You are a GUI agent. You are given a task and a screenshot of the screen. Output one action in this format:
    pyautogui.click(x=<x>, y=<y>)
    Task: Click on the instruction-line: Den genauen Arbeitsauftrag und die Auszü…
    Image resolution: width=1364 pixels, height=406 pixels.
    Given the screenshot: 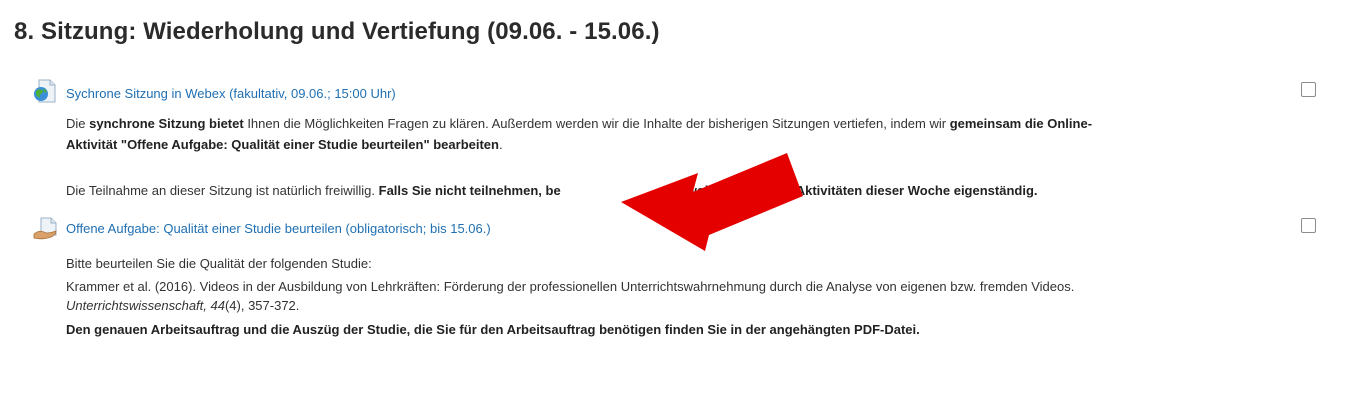 What is the action you would take?
    pyautogui.click(x=493, y=329)
    